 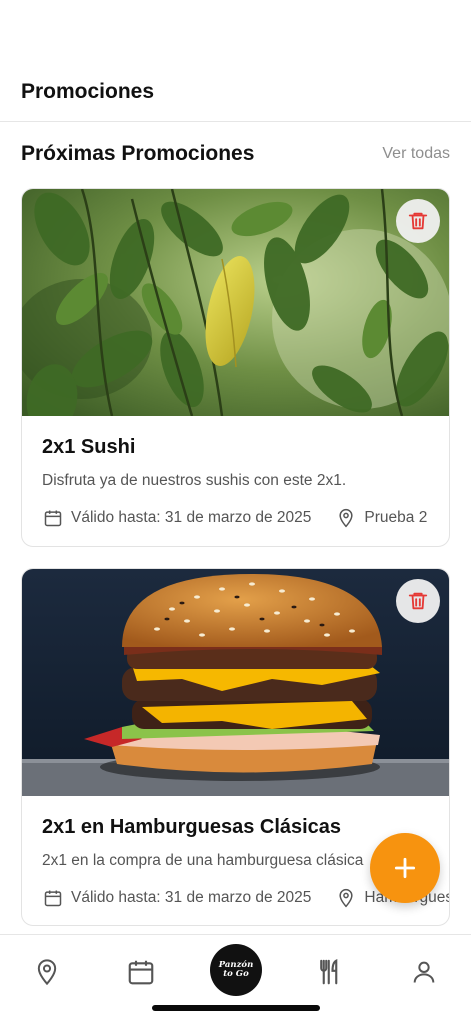 What do you see at coordinates (416, 154) in the screenshot?
I see `see-all-link: Ver todas` at bounding box center [416, 154].